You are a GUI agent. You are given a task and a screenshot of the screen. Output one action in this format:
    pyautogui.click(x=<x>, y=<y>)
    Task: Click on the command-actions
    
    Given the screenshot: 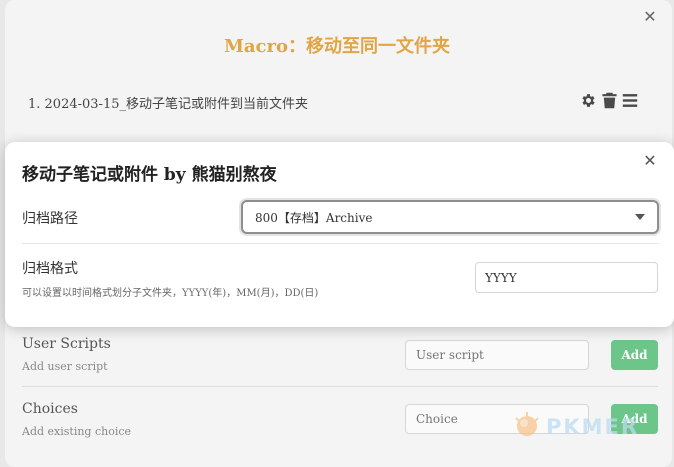 What is the action you would take?
    pyautogui.click(x=609, y=102)
    